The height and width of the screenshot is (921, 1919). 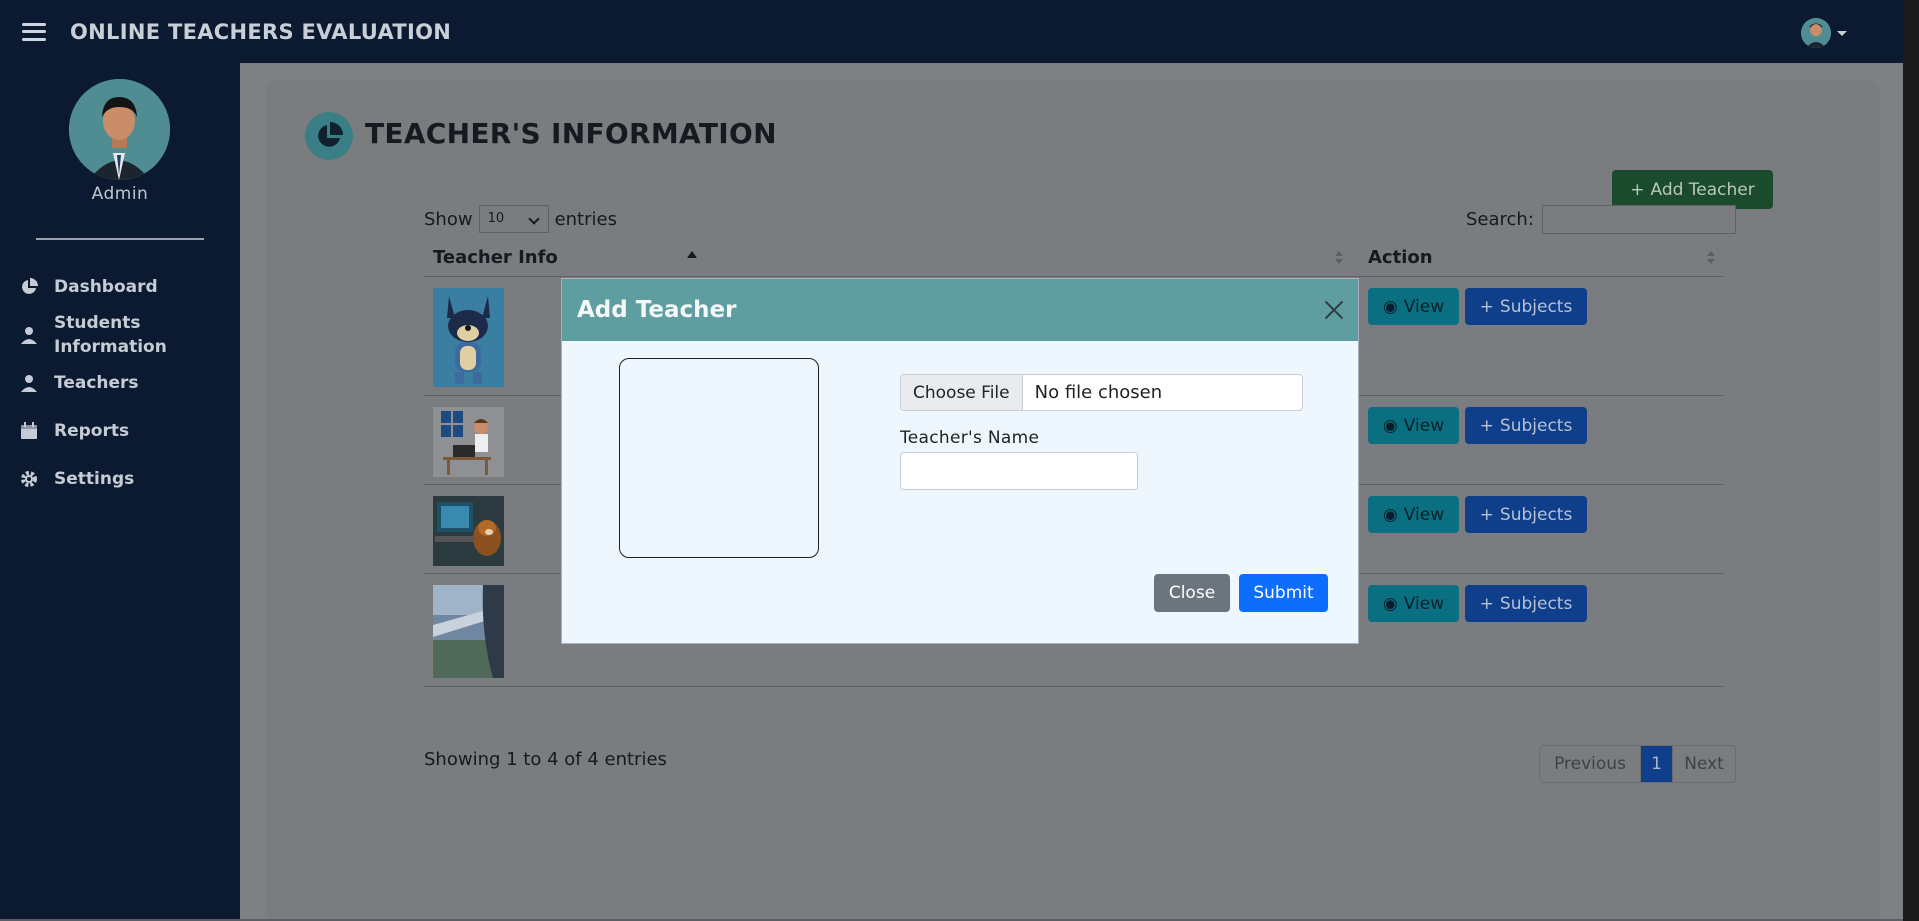 I want to click on calendar-icon, so click(x=28, y=431).